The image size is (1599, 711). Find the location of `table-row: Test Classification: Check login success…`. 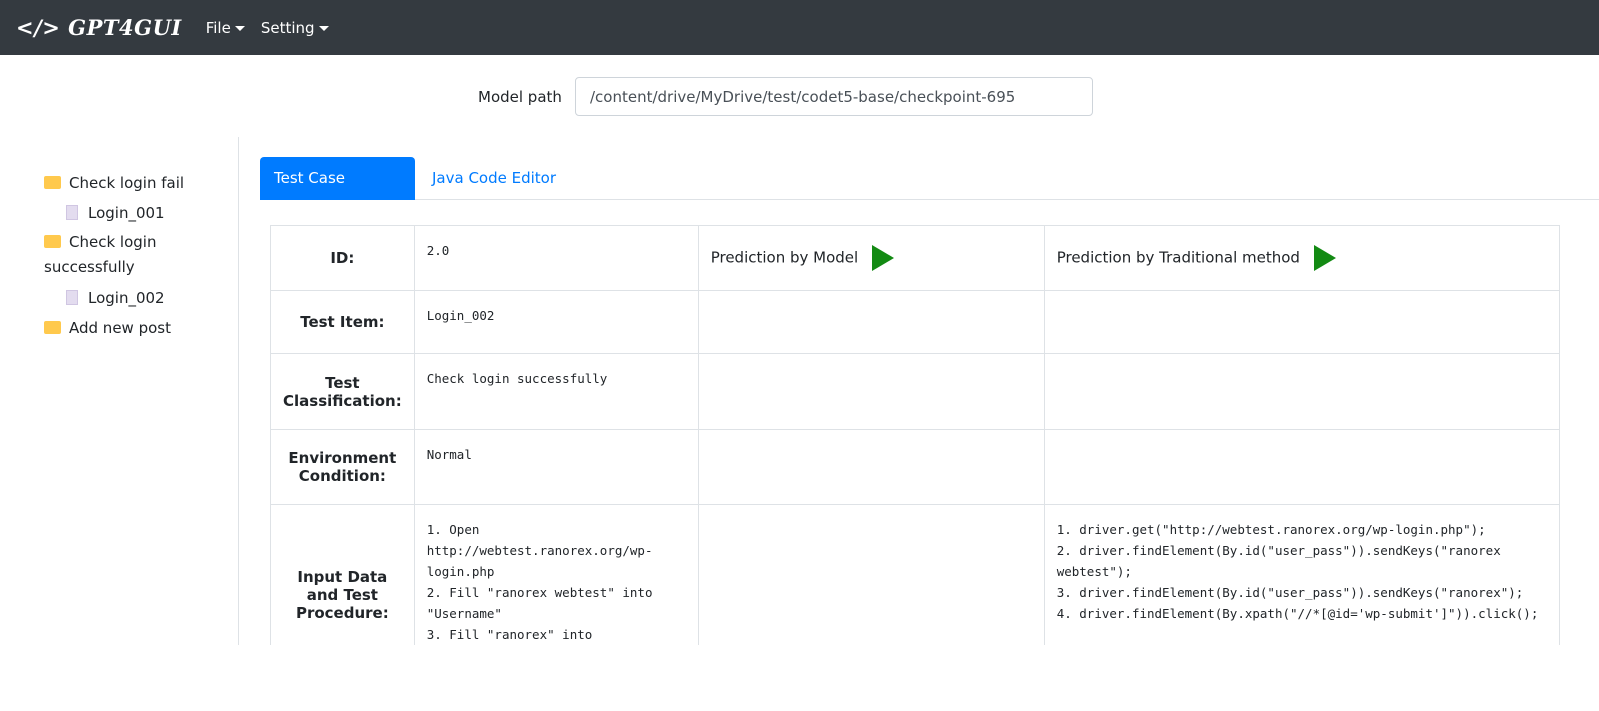

table-row: Test Classification: Check login success… is located at coordinates (915, 391).